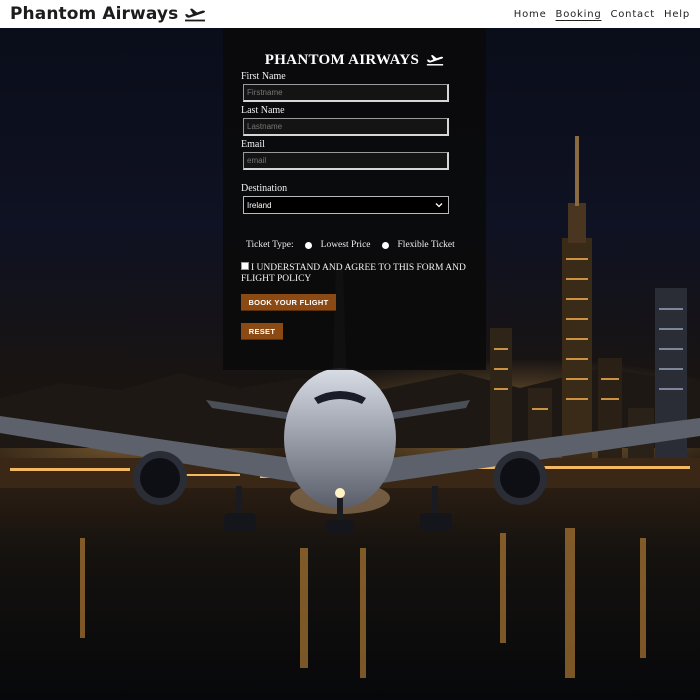  Describe the element at coordinates (385, 245) in the screenshot. I see `radio-flexible-ticket` at that location.